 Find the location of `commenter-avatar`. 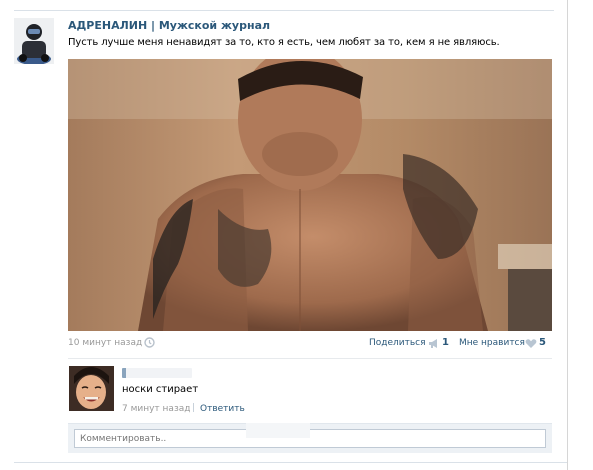

commenter-avatar is located at coordinates (91, 388).